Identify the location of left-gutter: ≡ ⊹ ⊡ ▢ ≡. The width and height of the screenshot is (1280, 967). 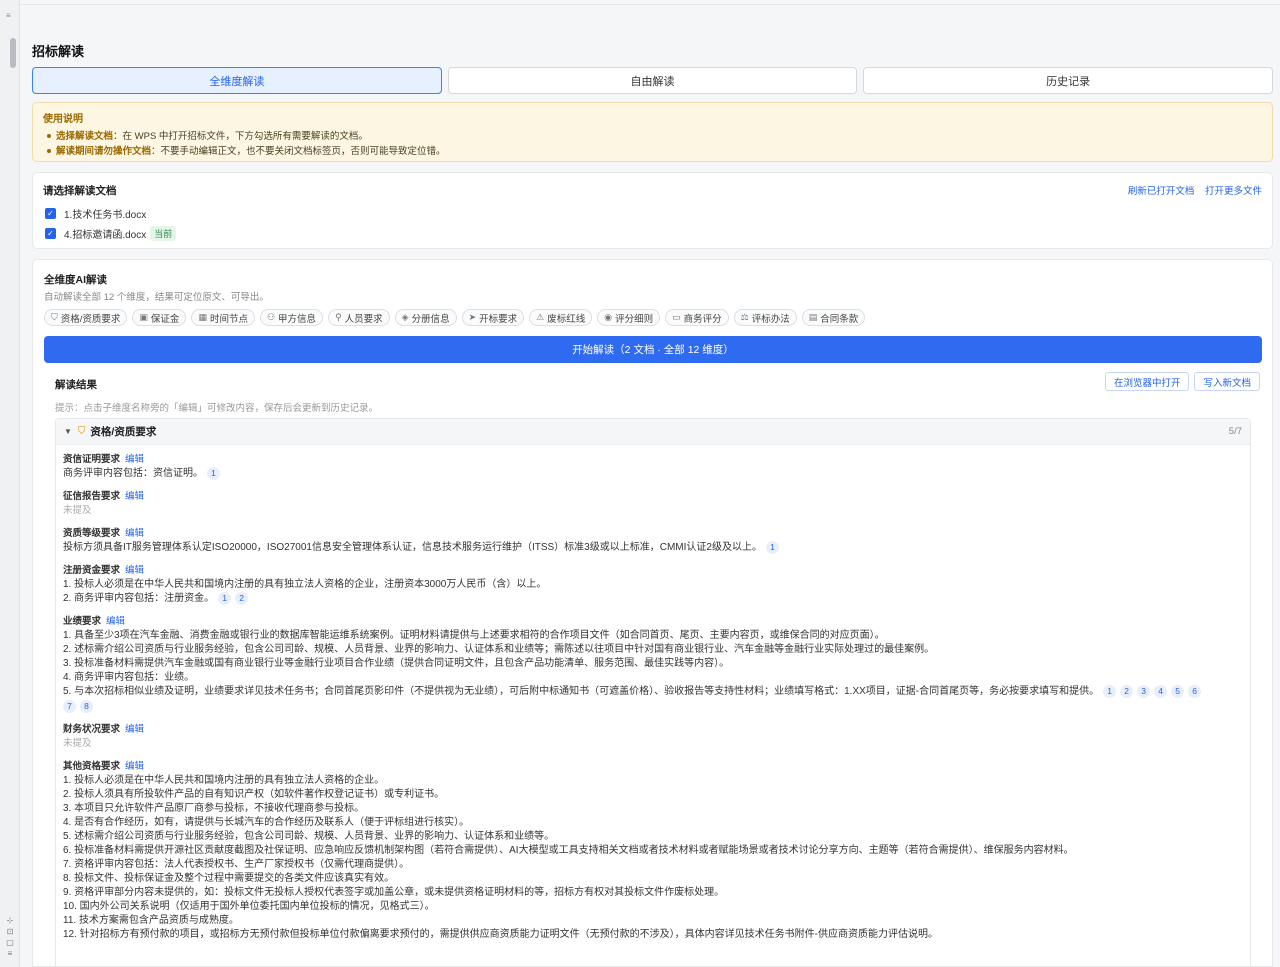
(10, 483).